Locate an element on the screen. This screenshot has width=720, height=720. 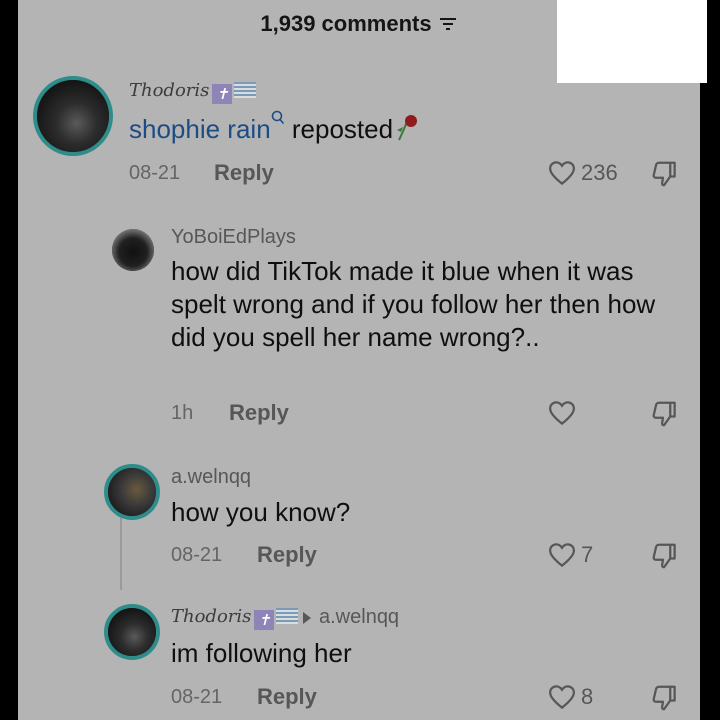
like-count: 7 is located at coordinates (587, 554).